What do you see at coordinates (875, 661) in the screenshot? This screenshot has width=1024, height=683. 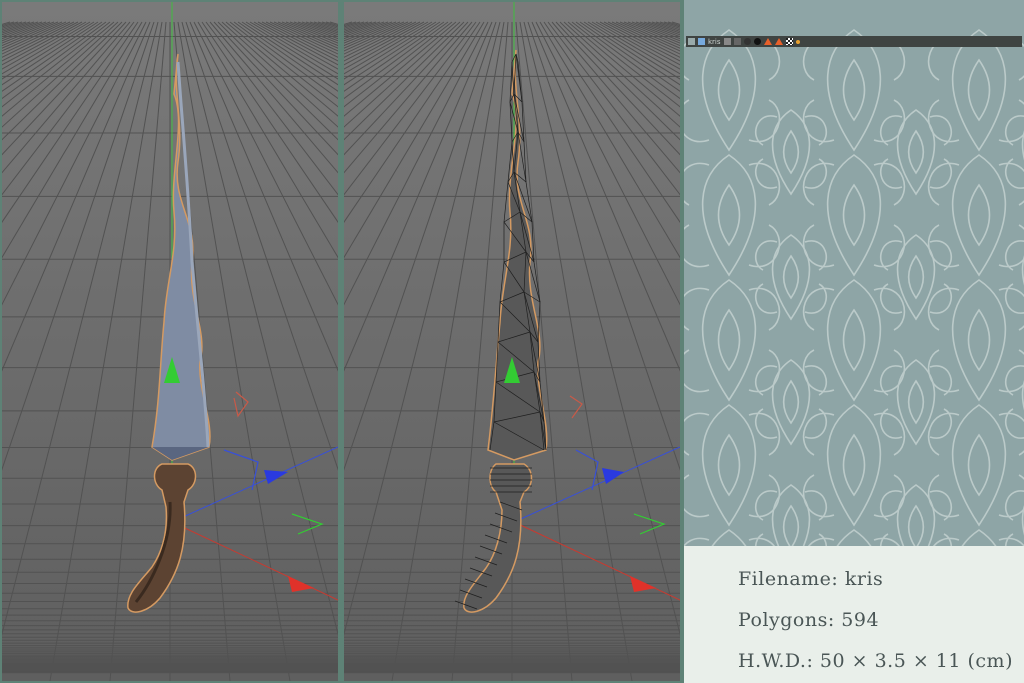 I see `dimensions-text: H.W.D.: 50 × 3.5 × 11 (cm)` at bounding box center [875, 661].